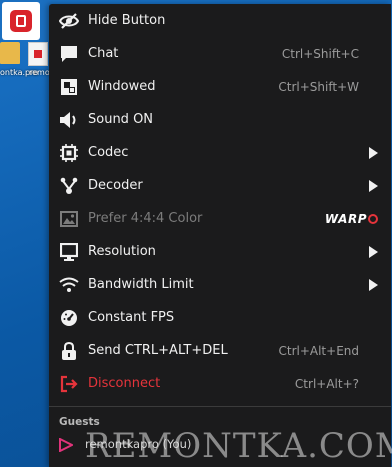  I want to click on menu-item-decoder: Decoder, so click(220, 185).